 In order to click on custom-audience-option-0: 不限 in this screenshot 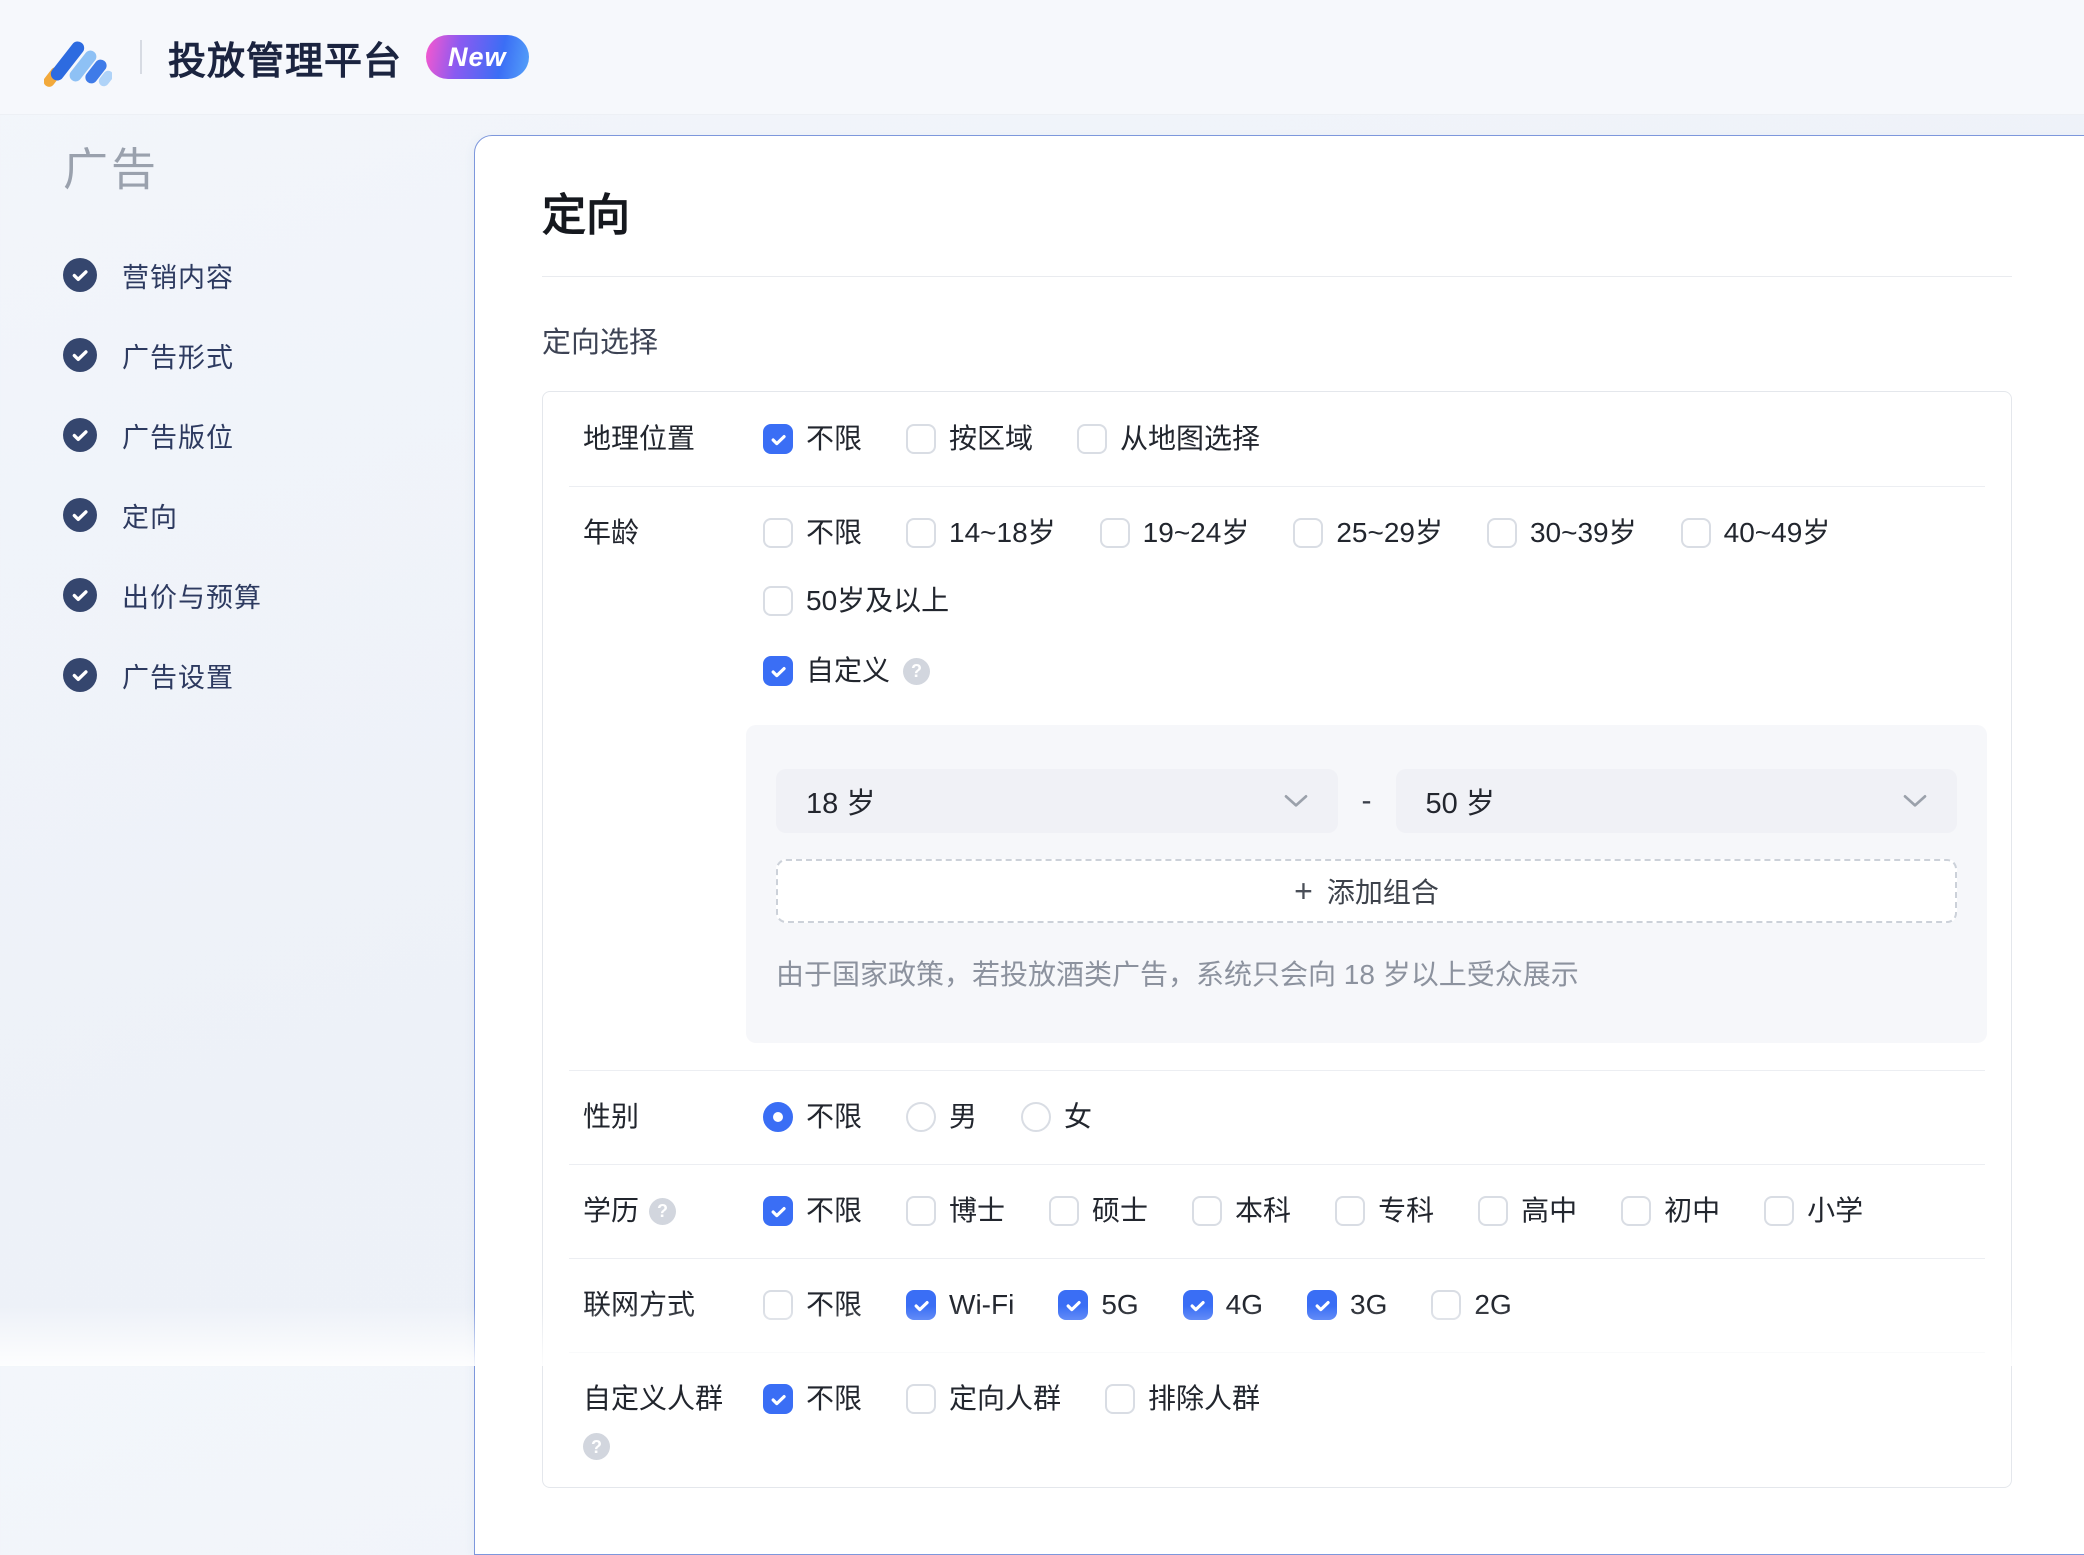, I will do `click(812, 1399)`.